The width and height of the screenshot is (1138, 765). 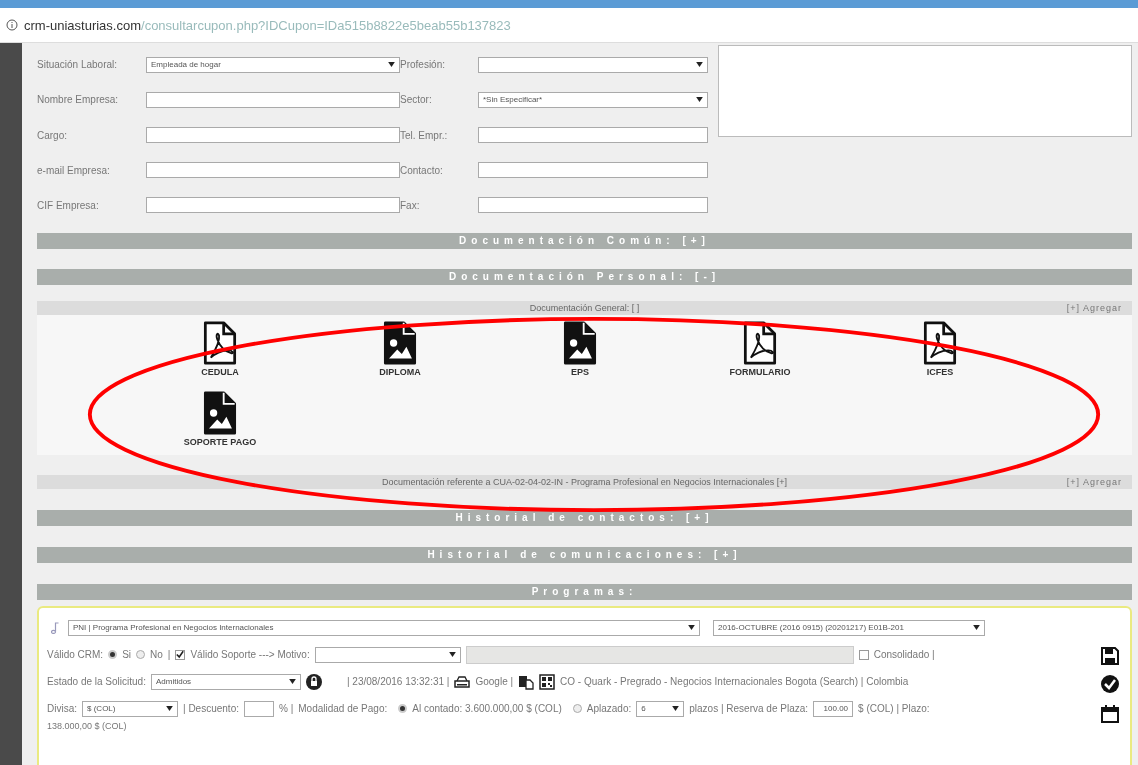 I want to click on field-label: CIF Empresa:, so click(x=68, y=205).